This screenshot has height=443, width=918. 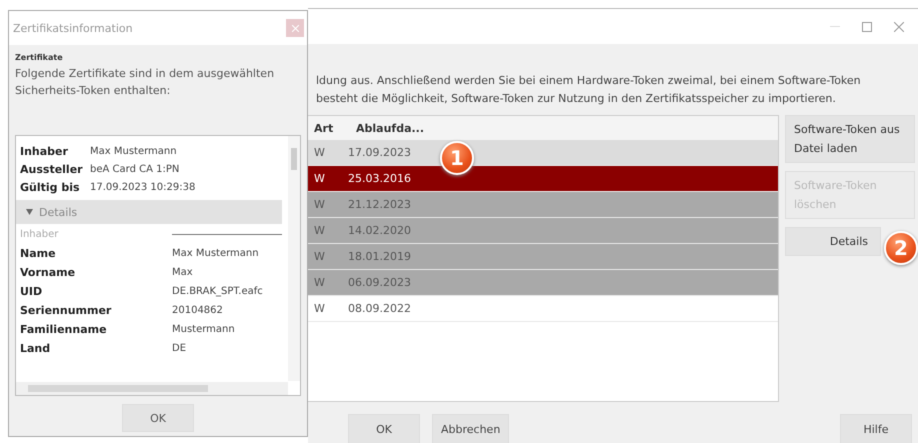 I want to click on description-text: Folgende Zertifikate sind in dem ausgewählten Sicherheits-Token enthalten:, so click(x=145, y=82).